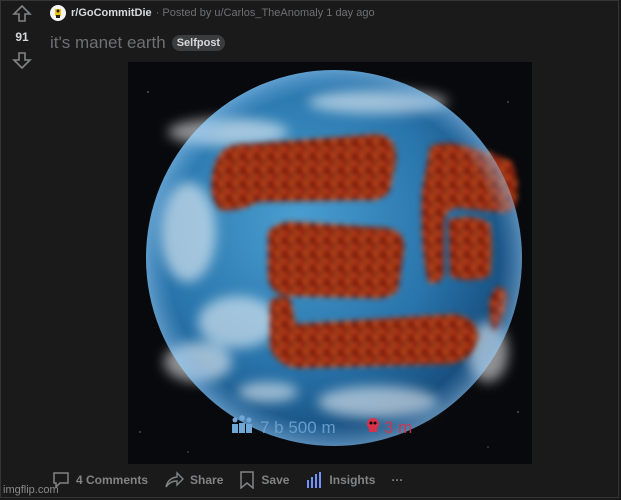 The image size is (621, 500). What do you see at coordinates (22, 37) in the screenshot?
I see `vote-score: 91` at bounding box center [22, 37].